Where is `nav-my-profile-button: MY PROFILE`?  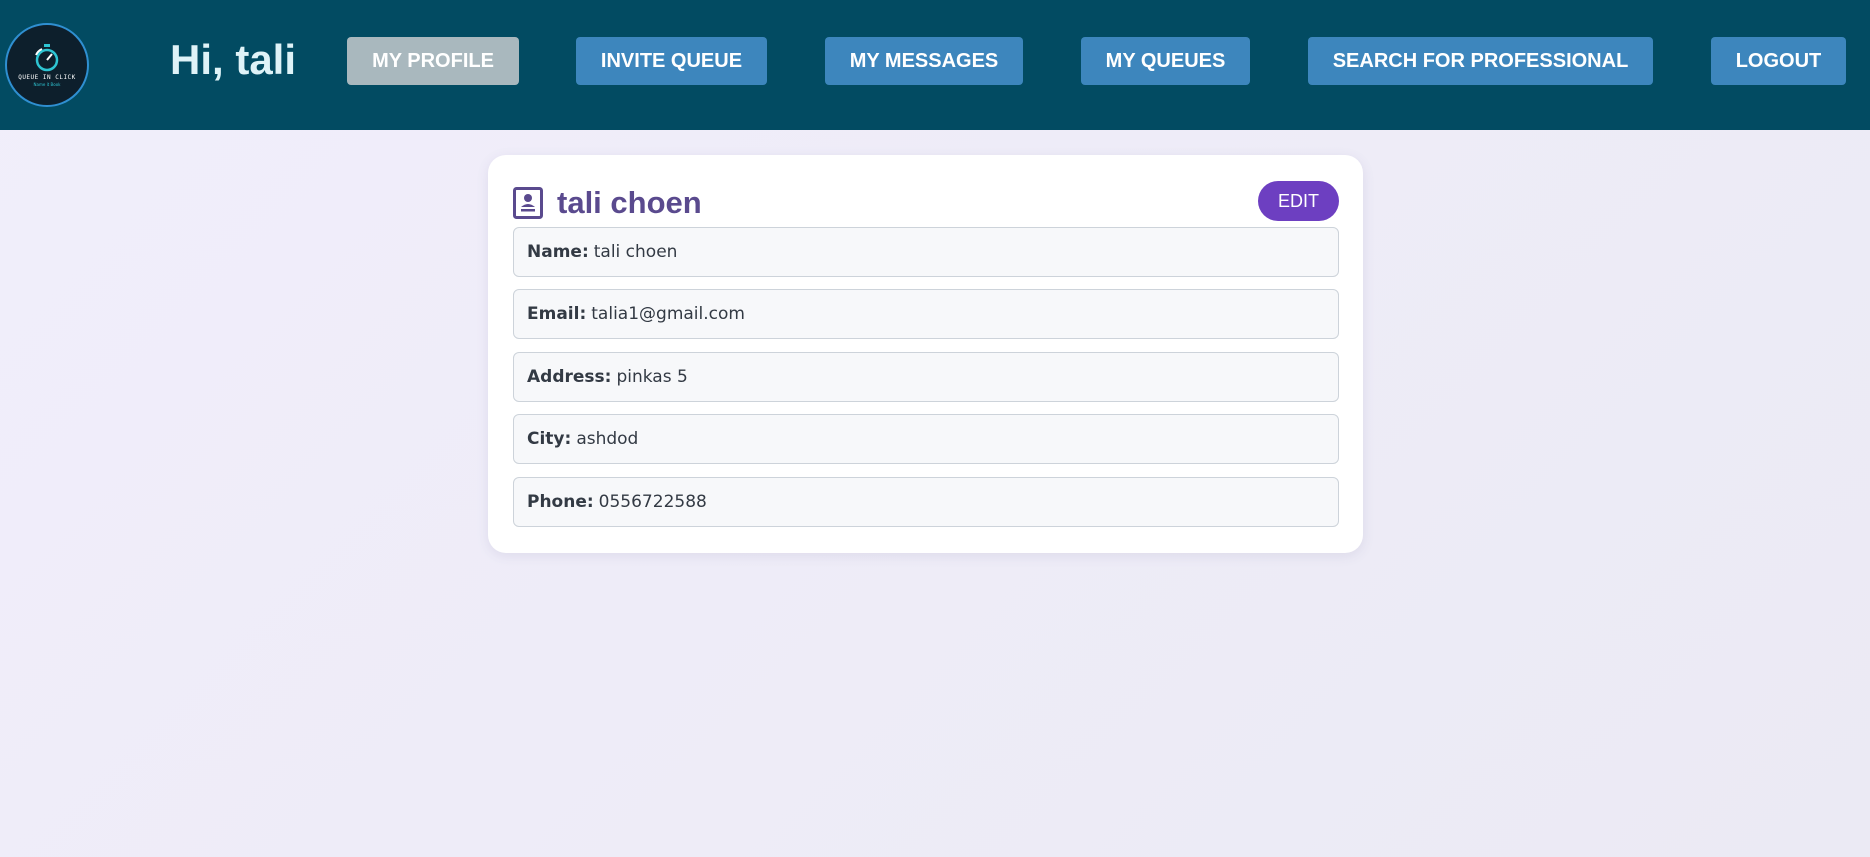
nav-my-profile-button: MY PROFILE is located at coordinates (433, 61).